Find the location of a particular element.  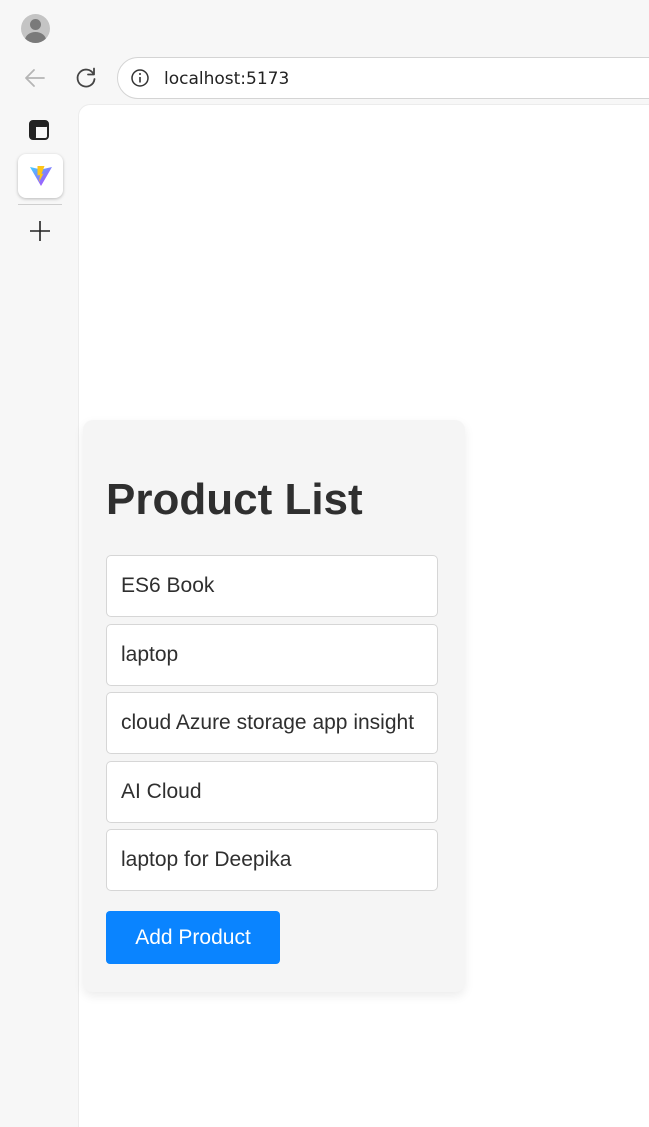

sidebar-panel-icon is located at coordinates (39, 130).